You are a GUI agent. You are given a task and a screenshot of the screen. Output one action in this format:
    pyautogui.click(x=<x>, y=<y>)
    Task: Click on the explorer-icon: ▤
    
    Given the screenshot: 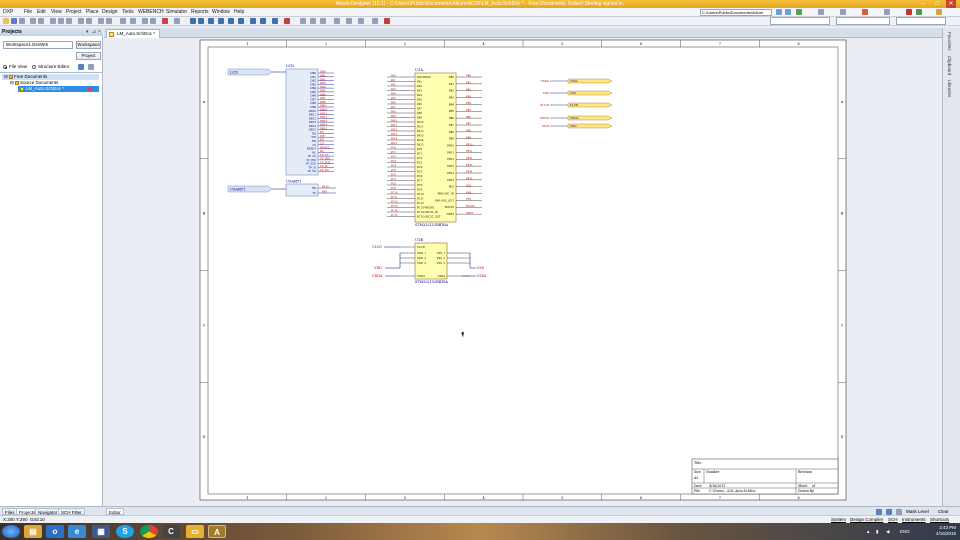 What is the action you would take?
    pyautogui.click(x=33, y=531)
    